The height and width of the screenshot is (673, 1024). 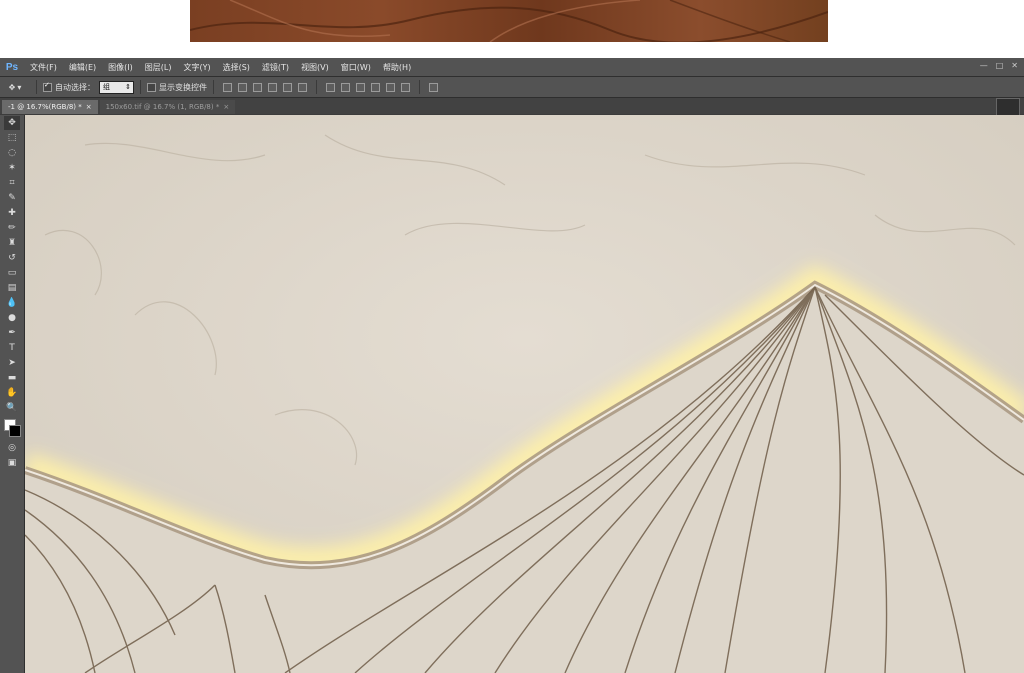 I want to click on align-left-icon, so click(x=272, y=87).